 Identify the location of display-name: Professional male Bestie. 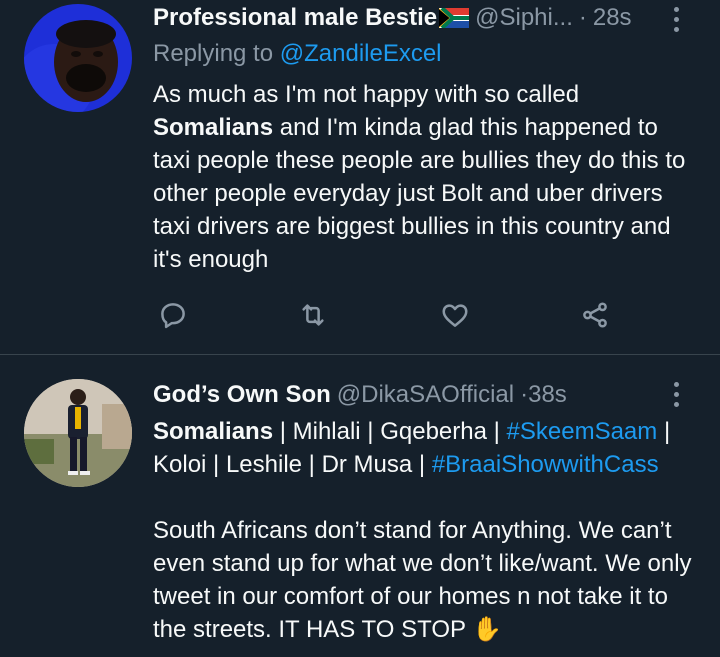
(295, 18).